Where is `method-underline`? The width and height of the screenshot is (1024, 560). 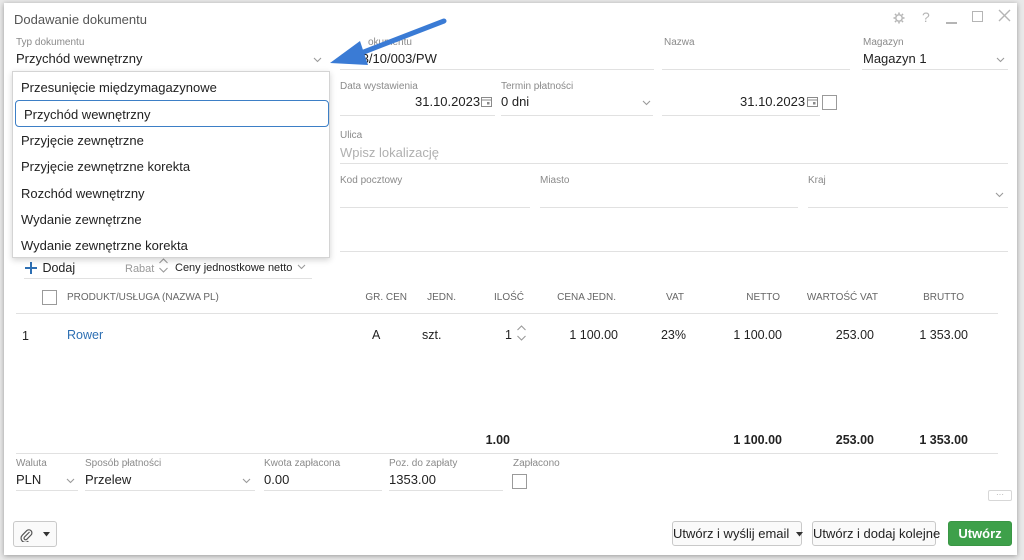 method-underline is located at coordinates (170, 490).